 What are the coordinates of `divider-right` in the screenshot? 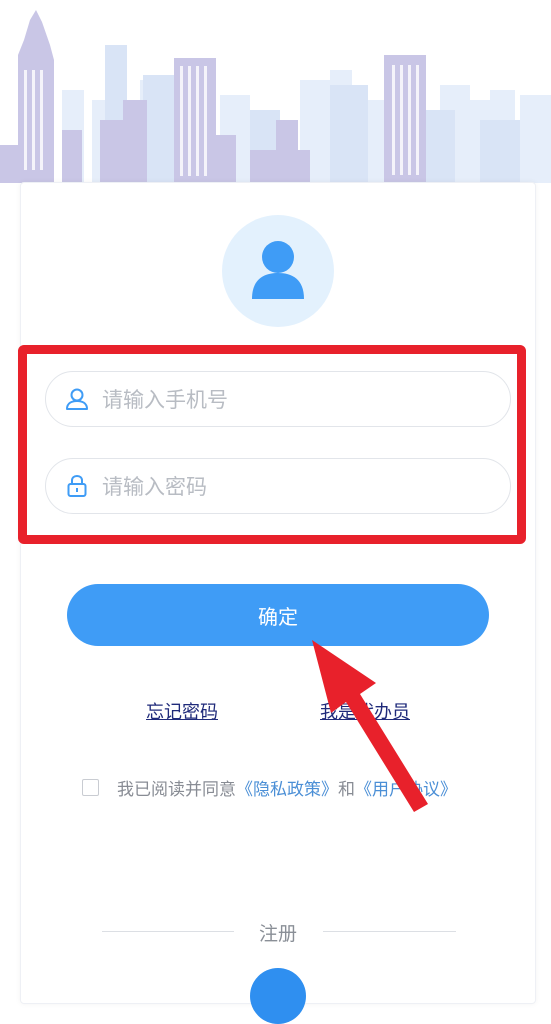 It's located at (389, 931).